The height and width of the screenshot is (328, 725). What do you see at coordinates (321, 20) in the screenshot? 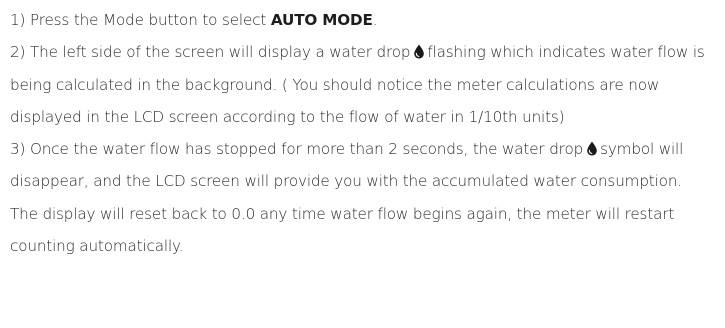
I see `auto-mode-label: AUTO MODE` at bounding box center [321, 20].